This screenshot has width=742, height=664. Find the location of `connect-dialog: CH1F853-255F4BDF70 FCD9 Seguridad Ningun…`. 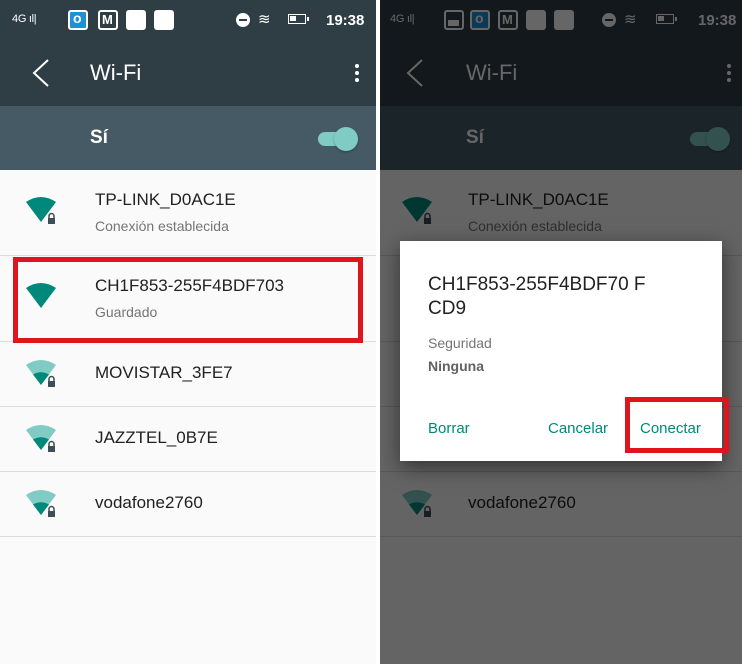

connect-dialog: CH1F853-255F4BDF70 FCD9 Seguridad Ningun… is located at coordinates (561, 351).